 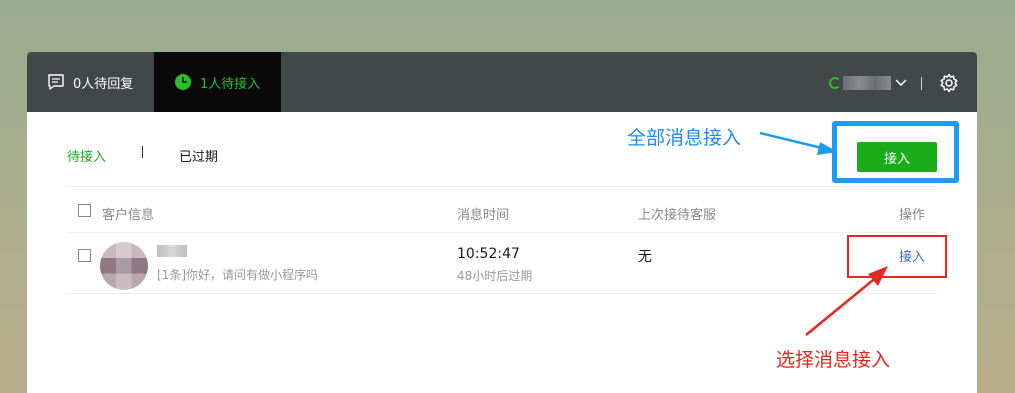 I want to click on select-accept-annotation: 选择消息接入, so click(x=833, y=360).